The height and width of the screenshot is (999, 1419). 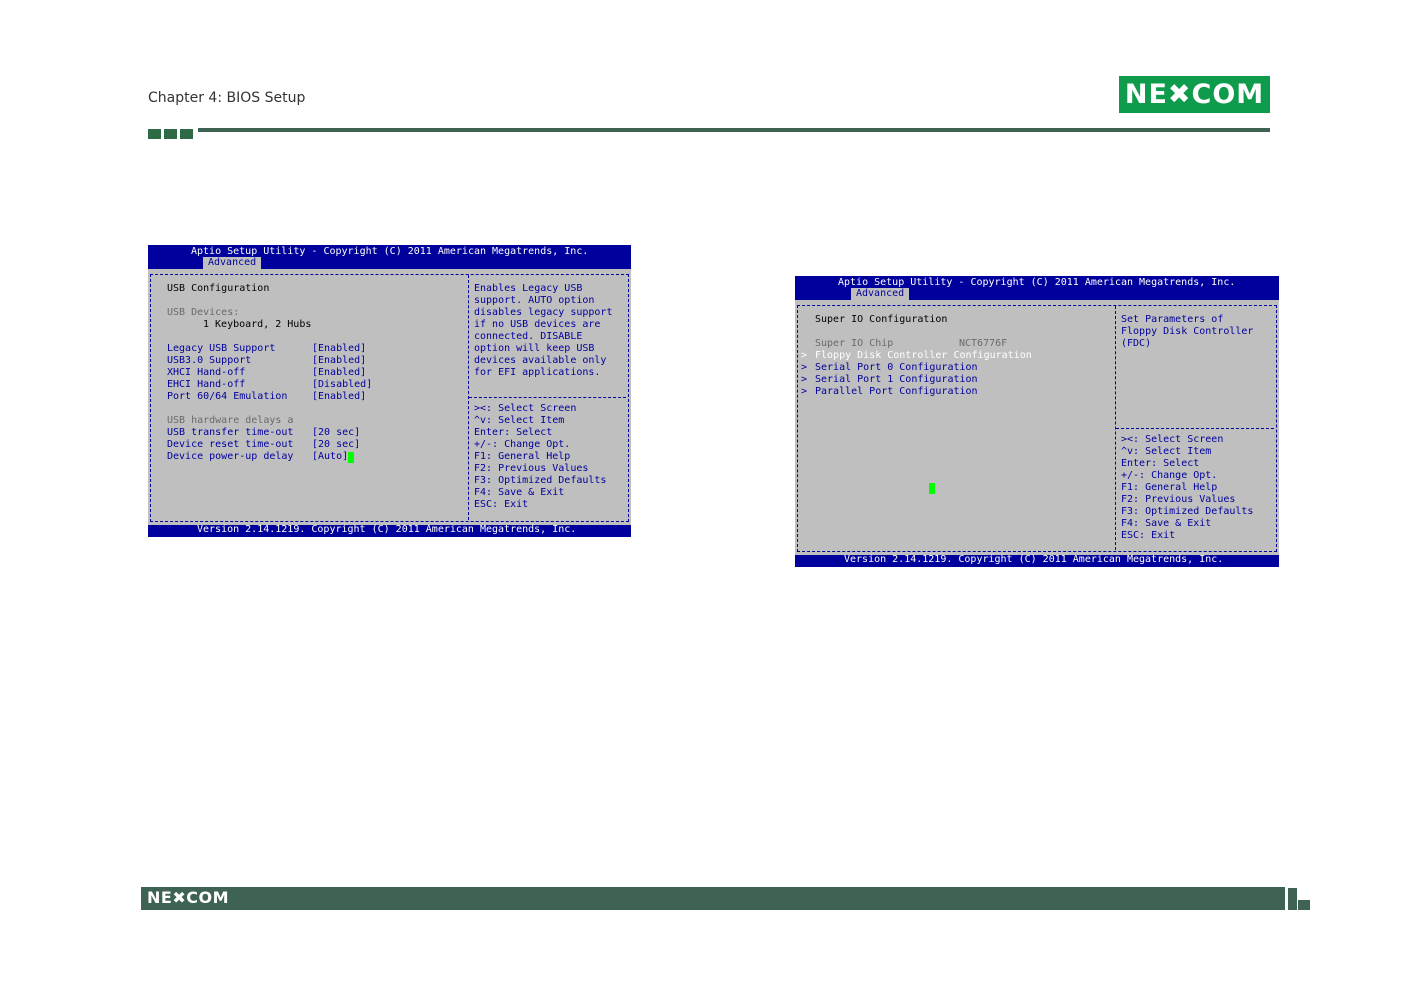 I want to click on help-line: if no USB devices are, so click(x=537, y=324).